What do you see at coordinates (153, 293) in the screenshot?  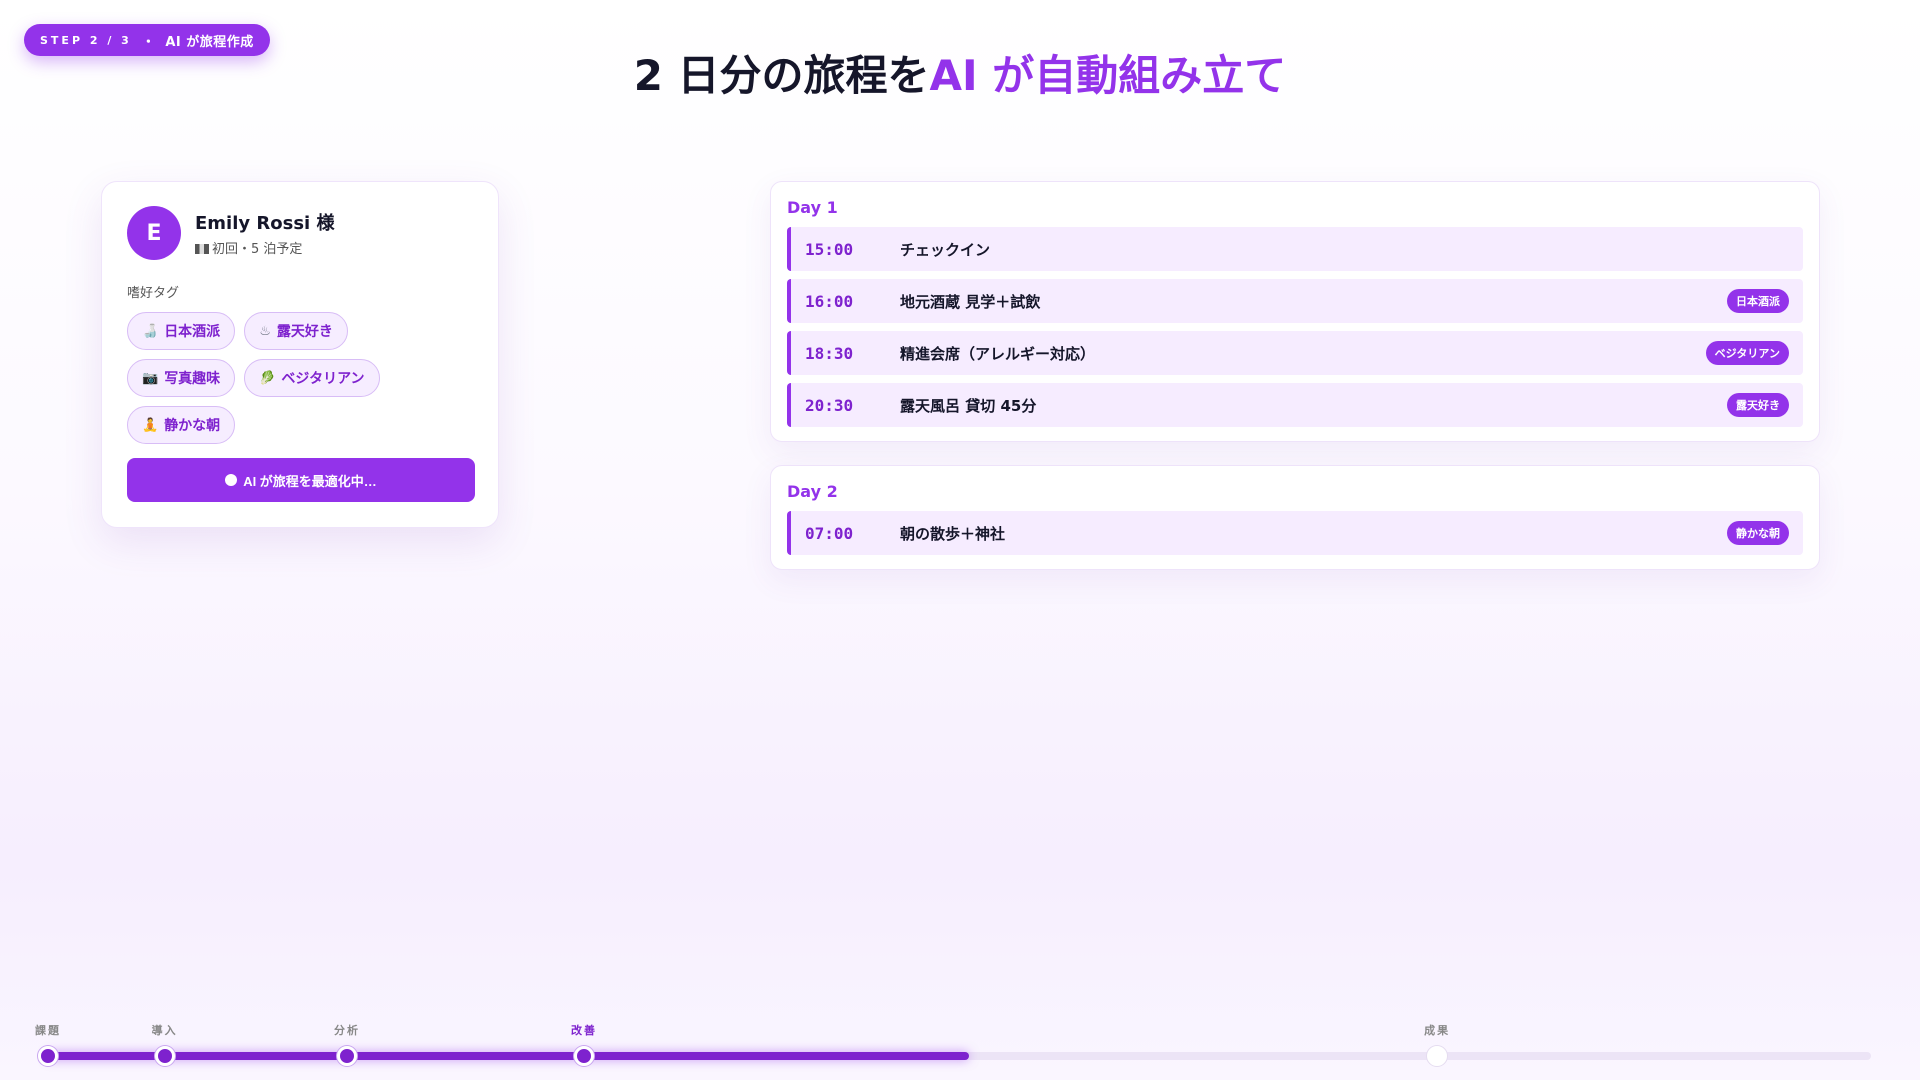 I see `tags-label: 嗜好タグ` at bounding box center [153, 293].